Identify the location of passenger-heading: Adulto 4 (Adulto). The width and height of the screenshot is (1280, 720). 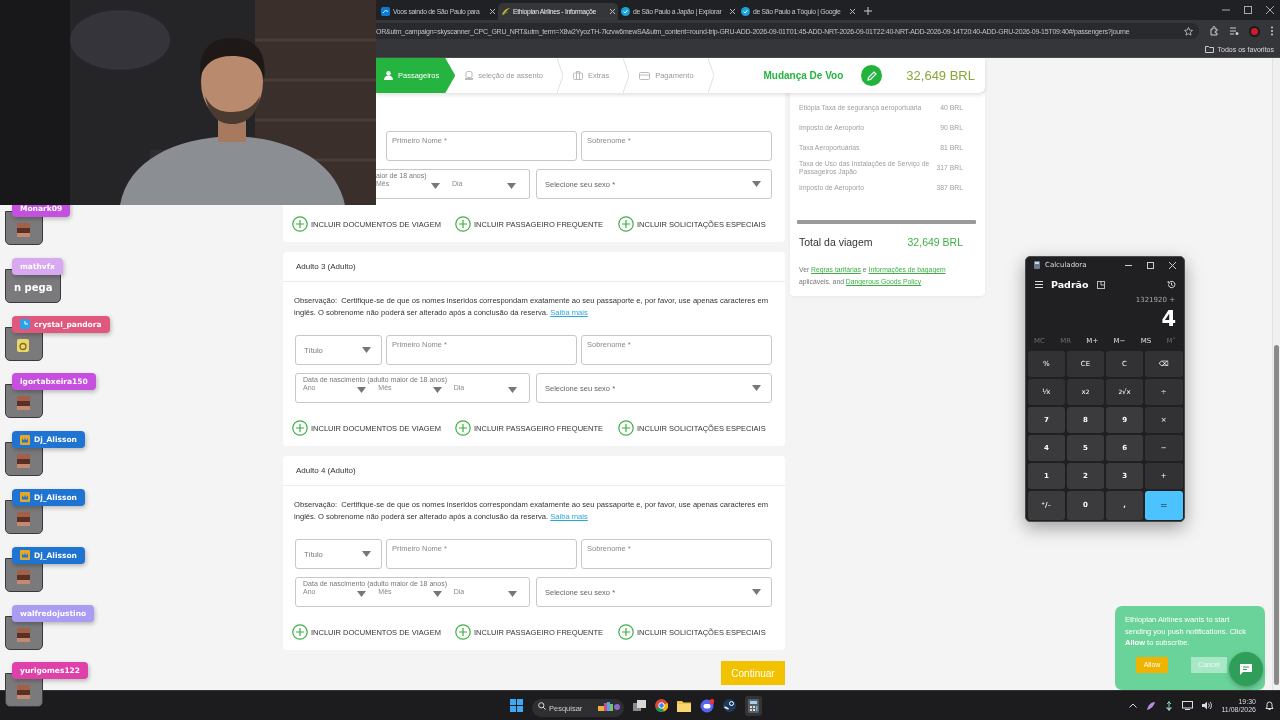
(326, 470).